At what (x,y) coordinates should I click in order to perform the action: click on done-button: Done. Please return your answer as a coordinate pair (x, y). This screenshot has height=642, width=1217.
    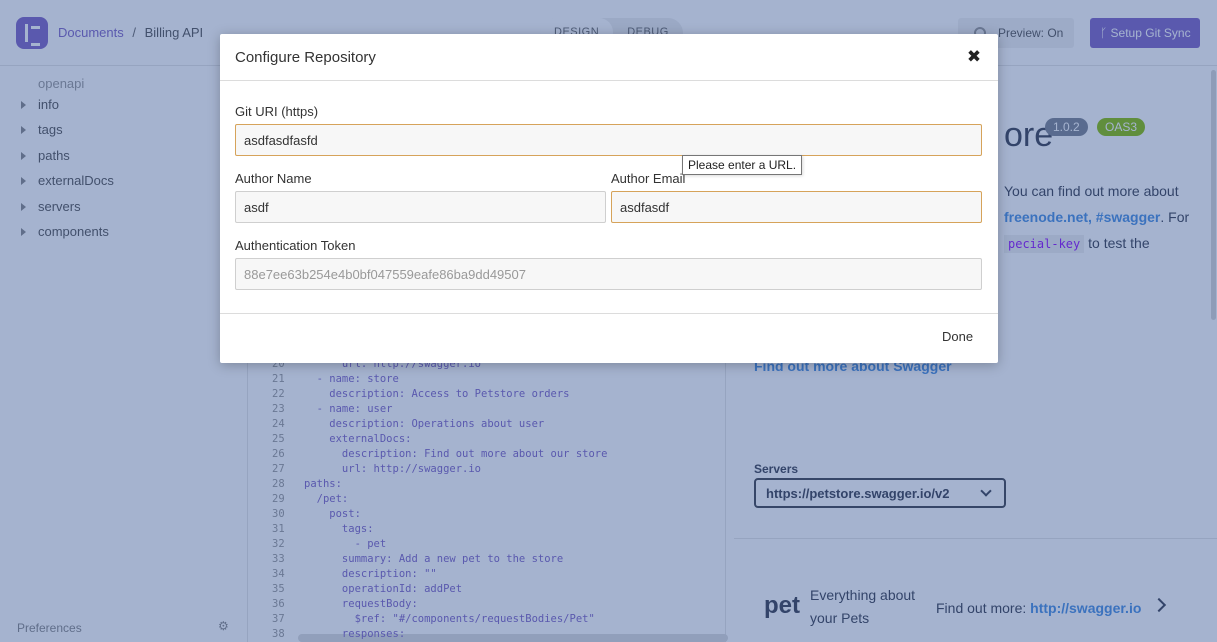
    Looking at the image, I should click on (957, 336).